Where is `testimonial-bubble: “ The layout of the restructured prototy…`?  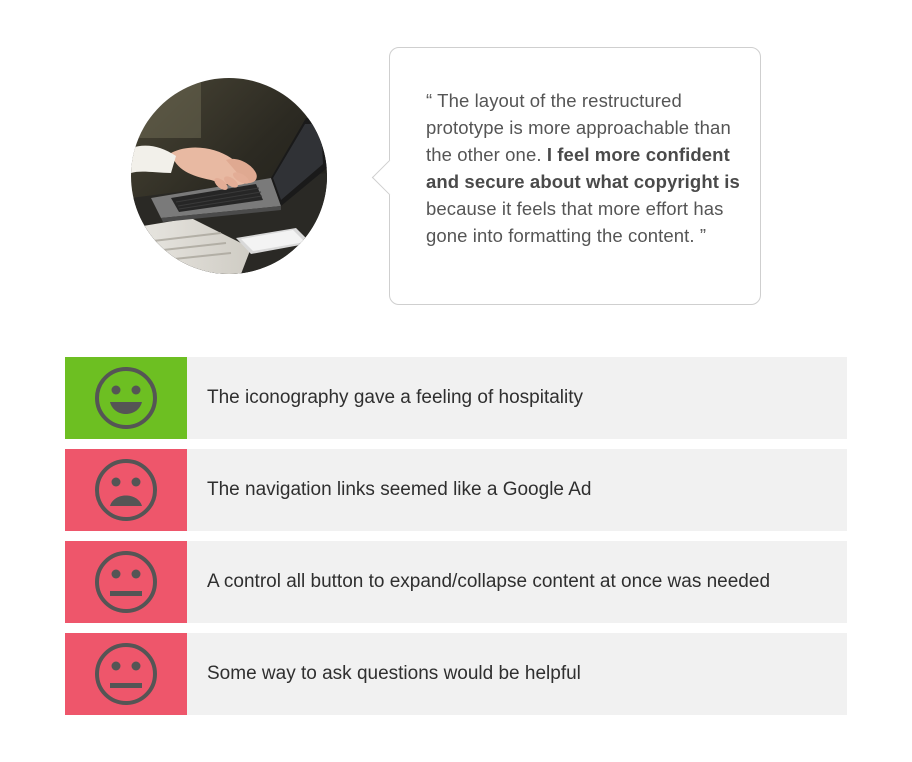 testimonial-bubble: “ The layout of the restructured prototy… is located at coordinates (566, 176).